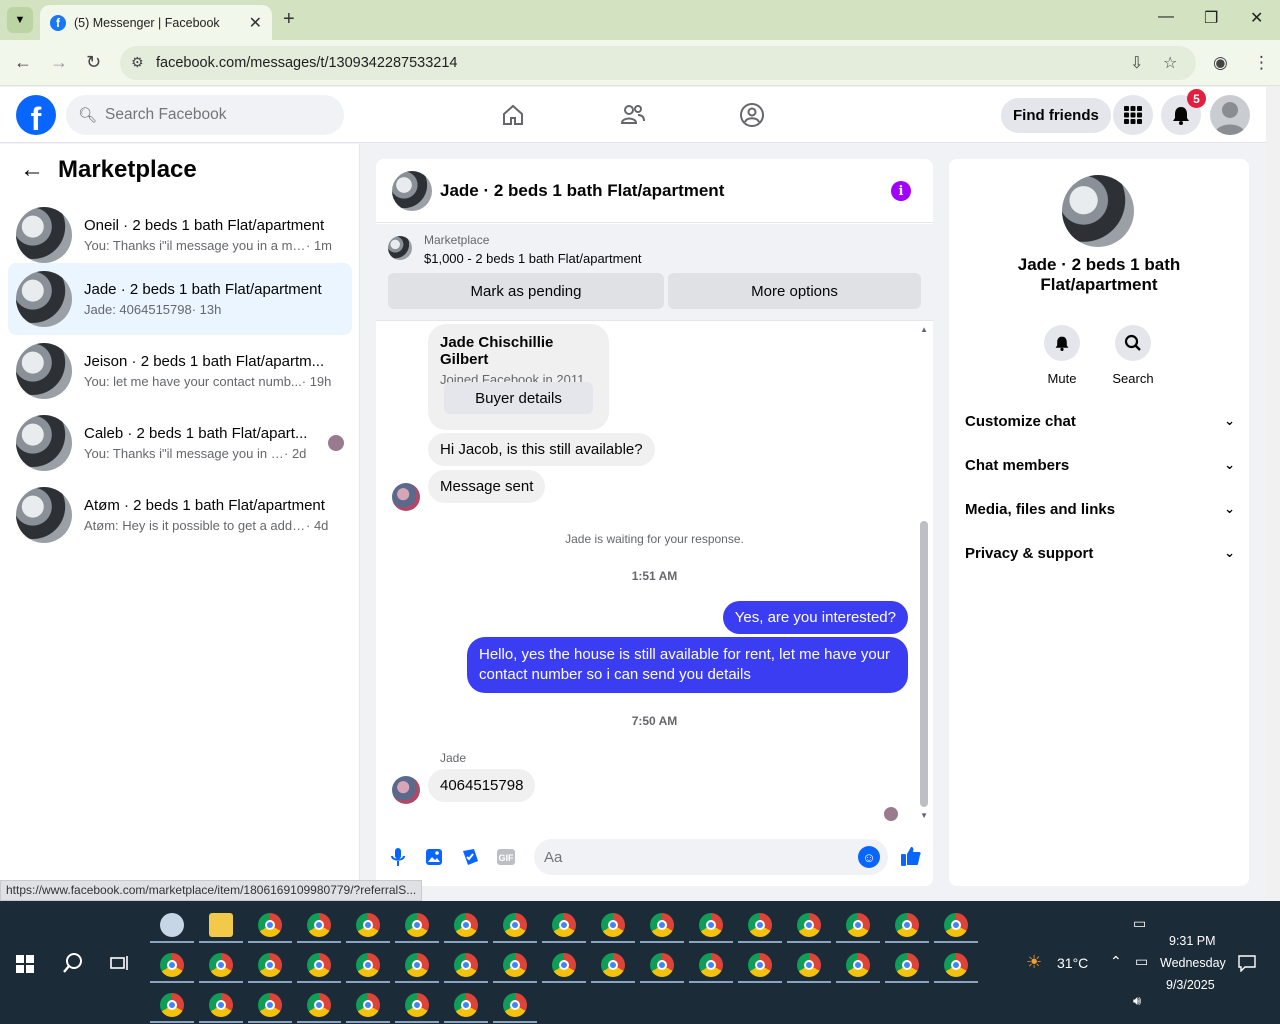 The width and height of the screenshot is (1280, 1024). Describe the element at coordinates (924, 664) in the screenshot. I see `chat-scrollbar-thumb` at that location.